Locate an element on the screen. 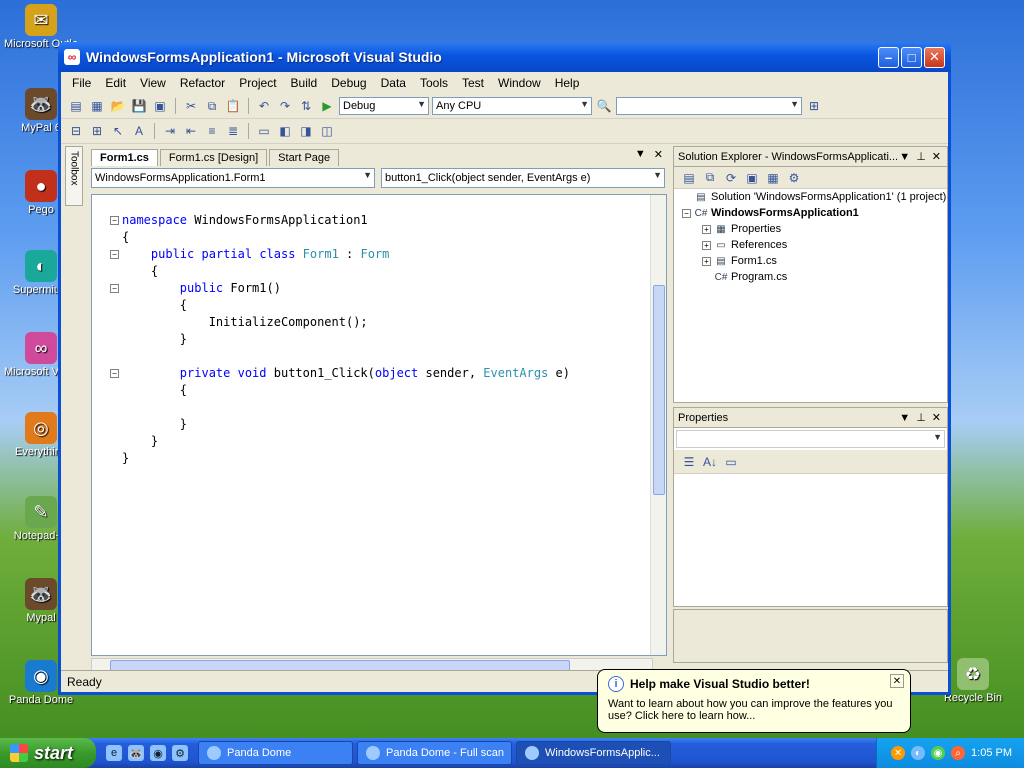  pointer-icon: ↖ is located at coordinates (118, 131).